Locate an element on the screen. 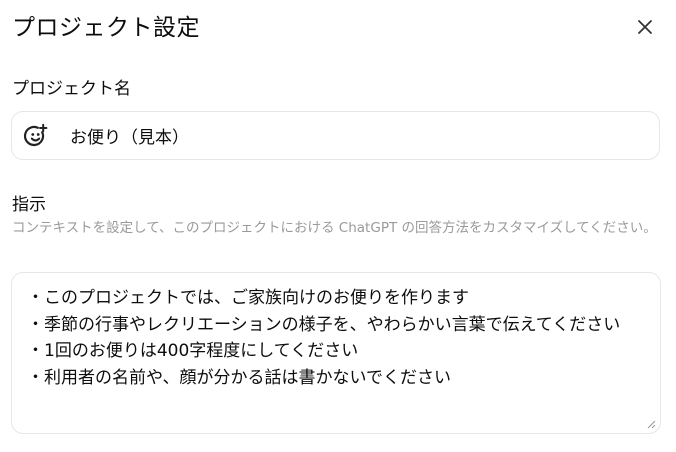 This screenshot has height=452, width=676. project-name-label: プロジェクト名 is located at coordinates (71, 89).